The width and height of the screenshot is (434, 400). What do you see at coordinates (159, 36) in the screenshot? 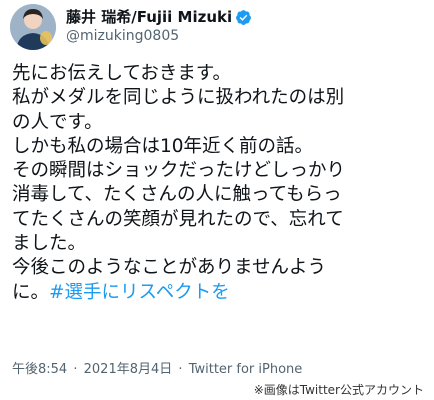
I see `user-handle: @mizuking0805` at bounding box center [159, 36].